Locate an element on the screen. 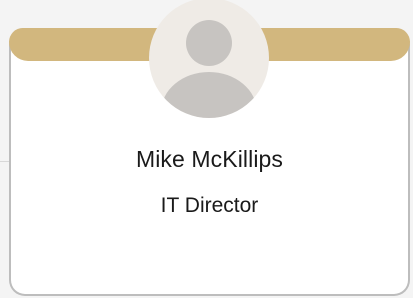 Image resolution: width=413 pixels, height=298 pixels. person-job-title: IT Director is located at coordinates (209, 205).